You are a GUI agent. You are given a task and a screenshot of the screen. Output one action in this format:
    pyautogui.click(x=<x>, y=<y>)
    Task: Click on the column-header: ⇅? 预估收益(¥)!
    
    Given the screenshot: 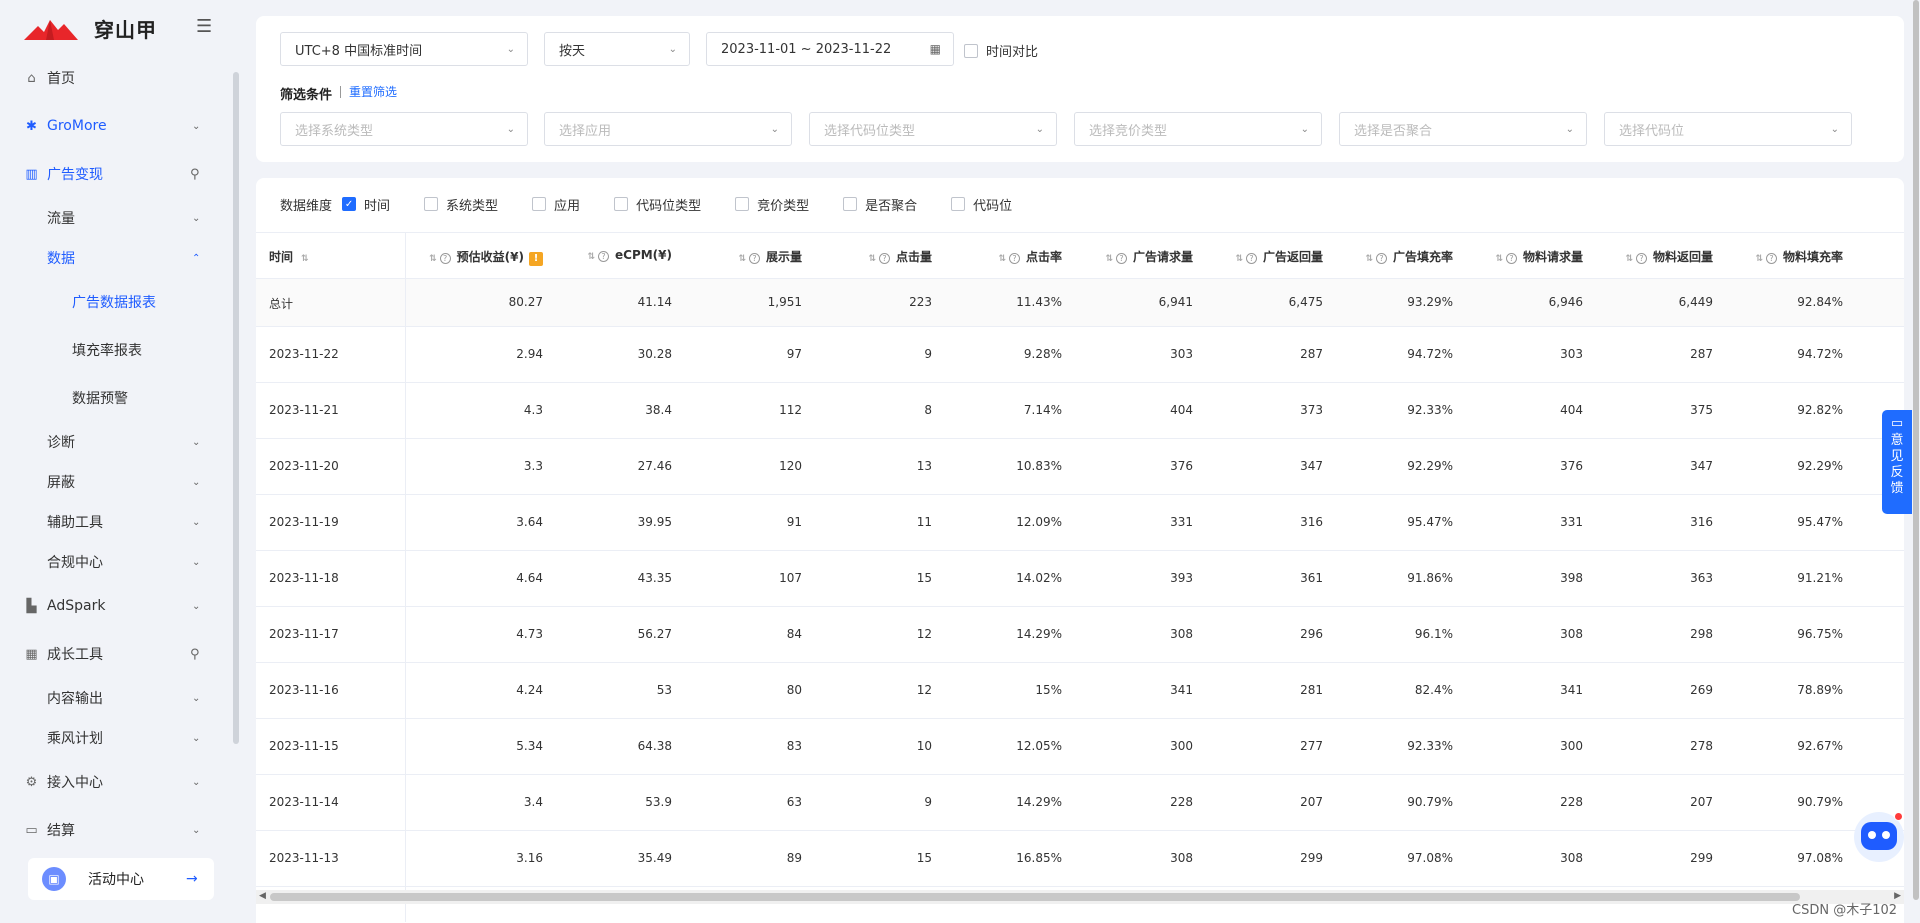 What is the action you would take?
    pyautogui.click(x=486, y=257)
    